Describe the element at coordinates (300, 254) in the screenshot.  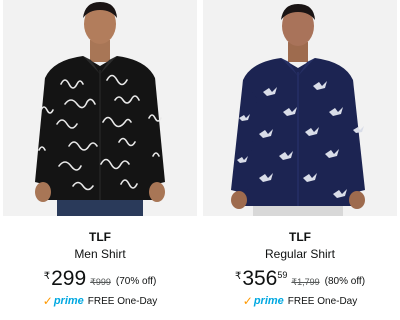
I see `product-title: Regular Shirt` at that location.